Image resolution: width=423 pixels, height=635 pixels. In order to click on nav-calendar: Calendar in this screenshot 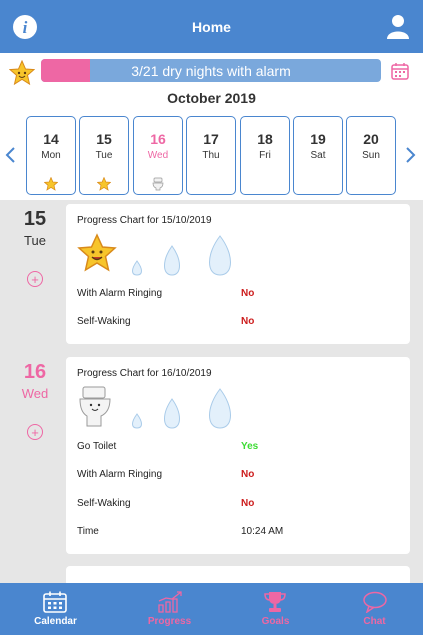, I will do `click(55, 609)`.